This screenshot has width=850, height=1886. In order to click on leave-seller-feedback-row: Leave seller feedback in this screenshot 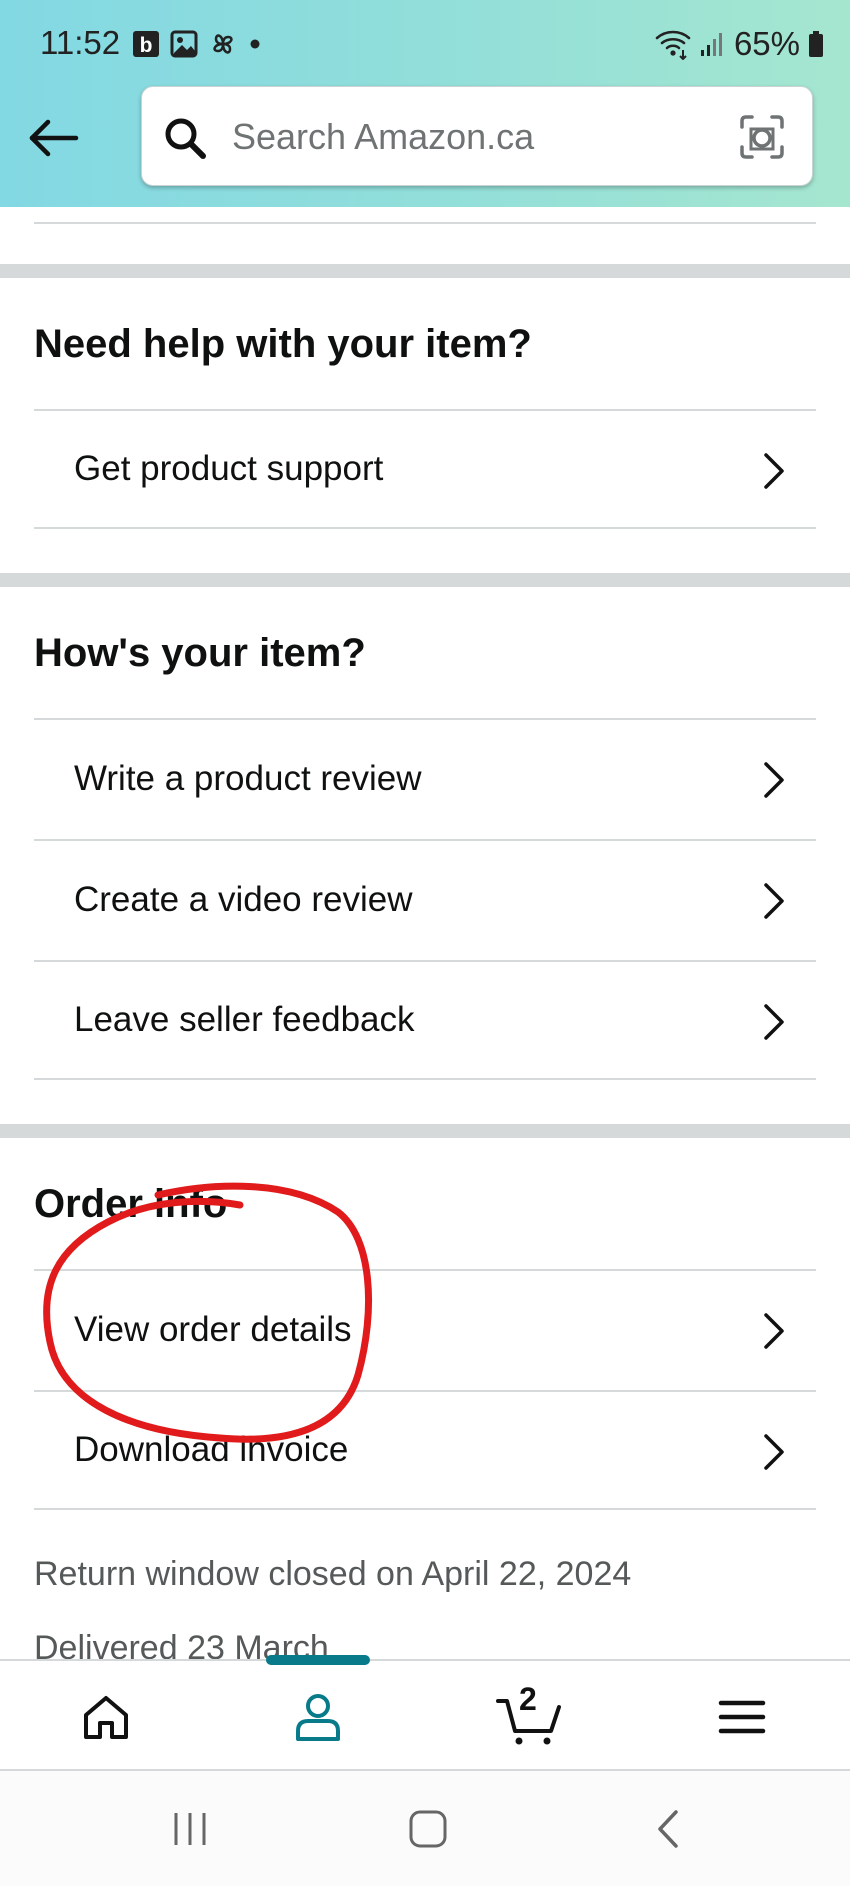, I will do `click(425, 1020)`.